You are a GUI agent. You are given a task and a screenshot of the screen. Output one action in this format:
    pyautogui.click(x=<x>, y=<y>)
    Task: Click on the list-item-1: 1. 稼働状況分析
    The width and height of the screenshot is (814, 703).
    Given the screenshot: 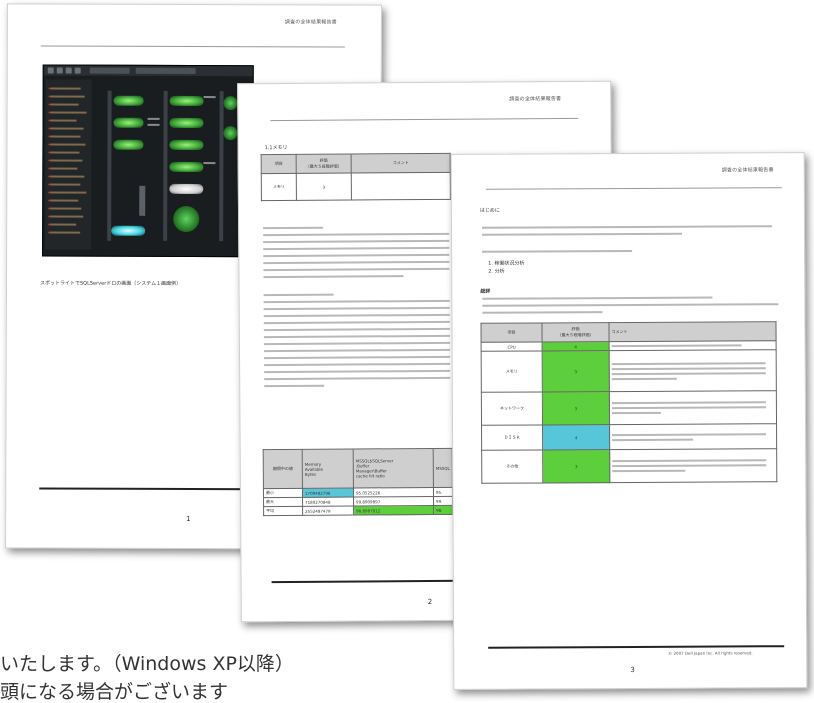 What is the action you would take?
    pyautogui.click(x=506, y=263)
    